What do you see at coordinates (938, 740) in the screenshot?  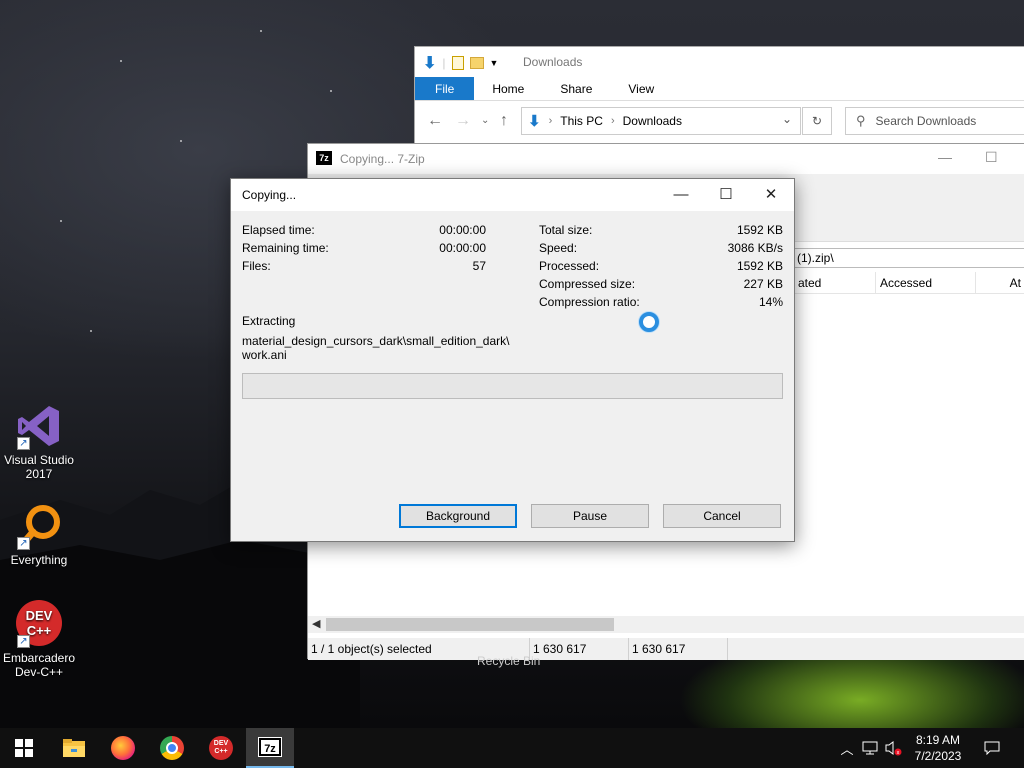 I see `clock-time: 8:19 AM` at bounding box center [938, 740].